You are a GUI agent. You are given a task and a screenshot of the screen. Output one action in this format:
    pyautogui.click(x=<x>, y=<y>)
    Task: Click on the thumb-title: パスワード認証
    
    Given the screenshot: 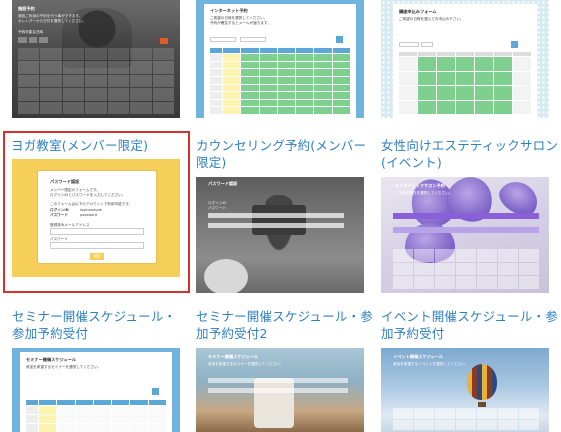 What is the action you would take?
    pyautogui.click(x=223, y=183)
    